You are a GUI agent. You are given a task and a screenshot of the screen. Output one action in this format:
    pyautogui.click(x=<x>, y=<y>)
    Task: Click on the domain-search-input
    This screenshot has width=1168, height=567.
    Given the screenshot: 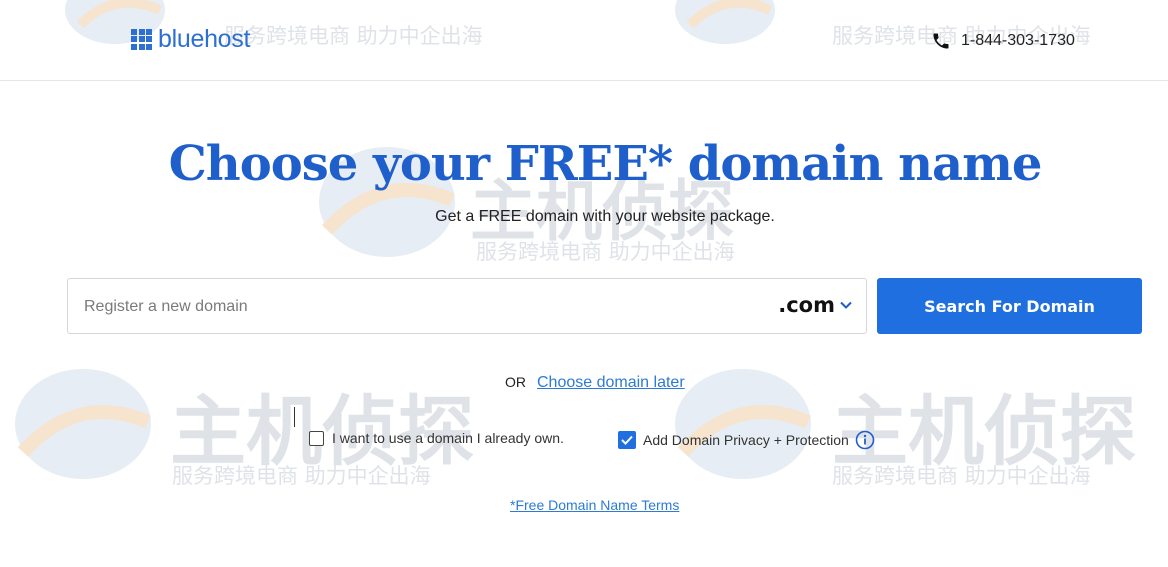 What is the action you would take?
    pyautogui.click(x=404, y=307)
    